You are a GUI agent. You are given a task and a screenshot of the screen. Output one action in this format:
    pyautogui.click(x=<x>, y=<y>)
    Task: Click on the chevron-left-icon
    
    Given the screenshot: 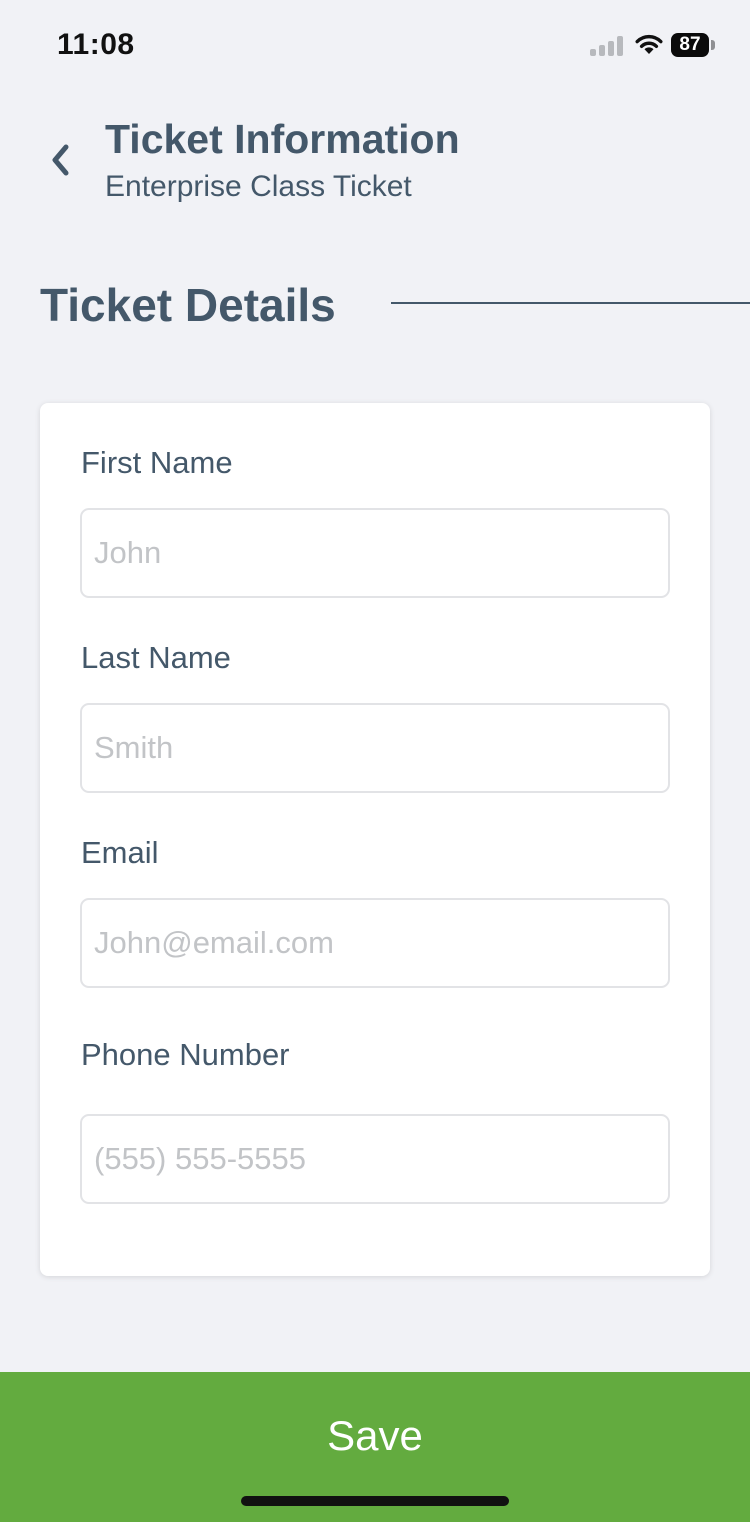 What is the action you would take?
    pyautogui.click(x=60, y=160)
    